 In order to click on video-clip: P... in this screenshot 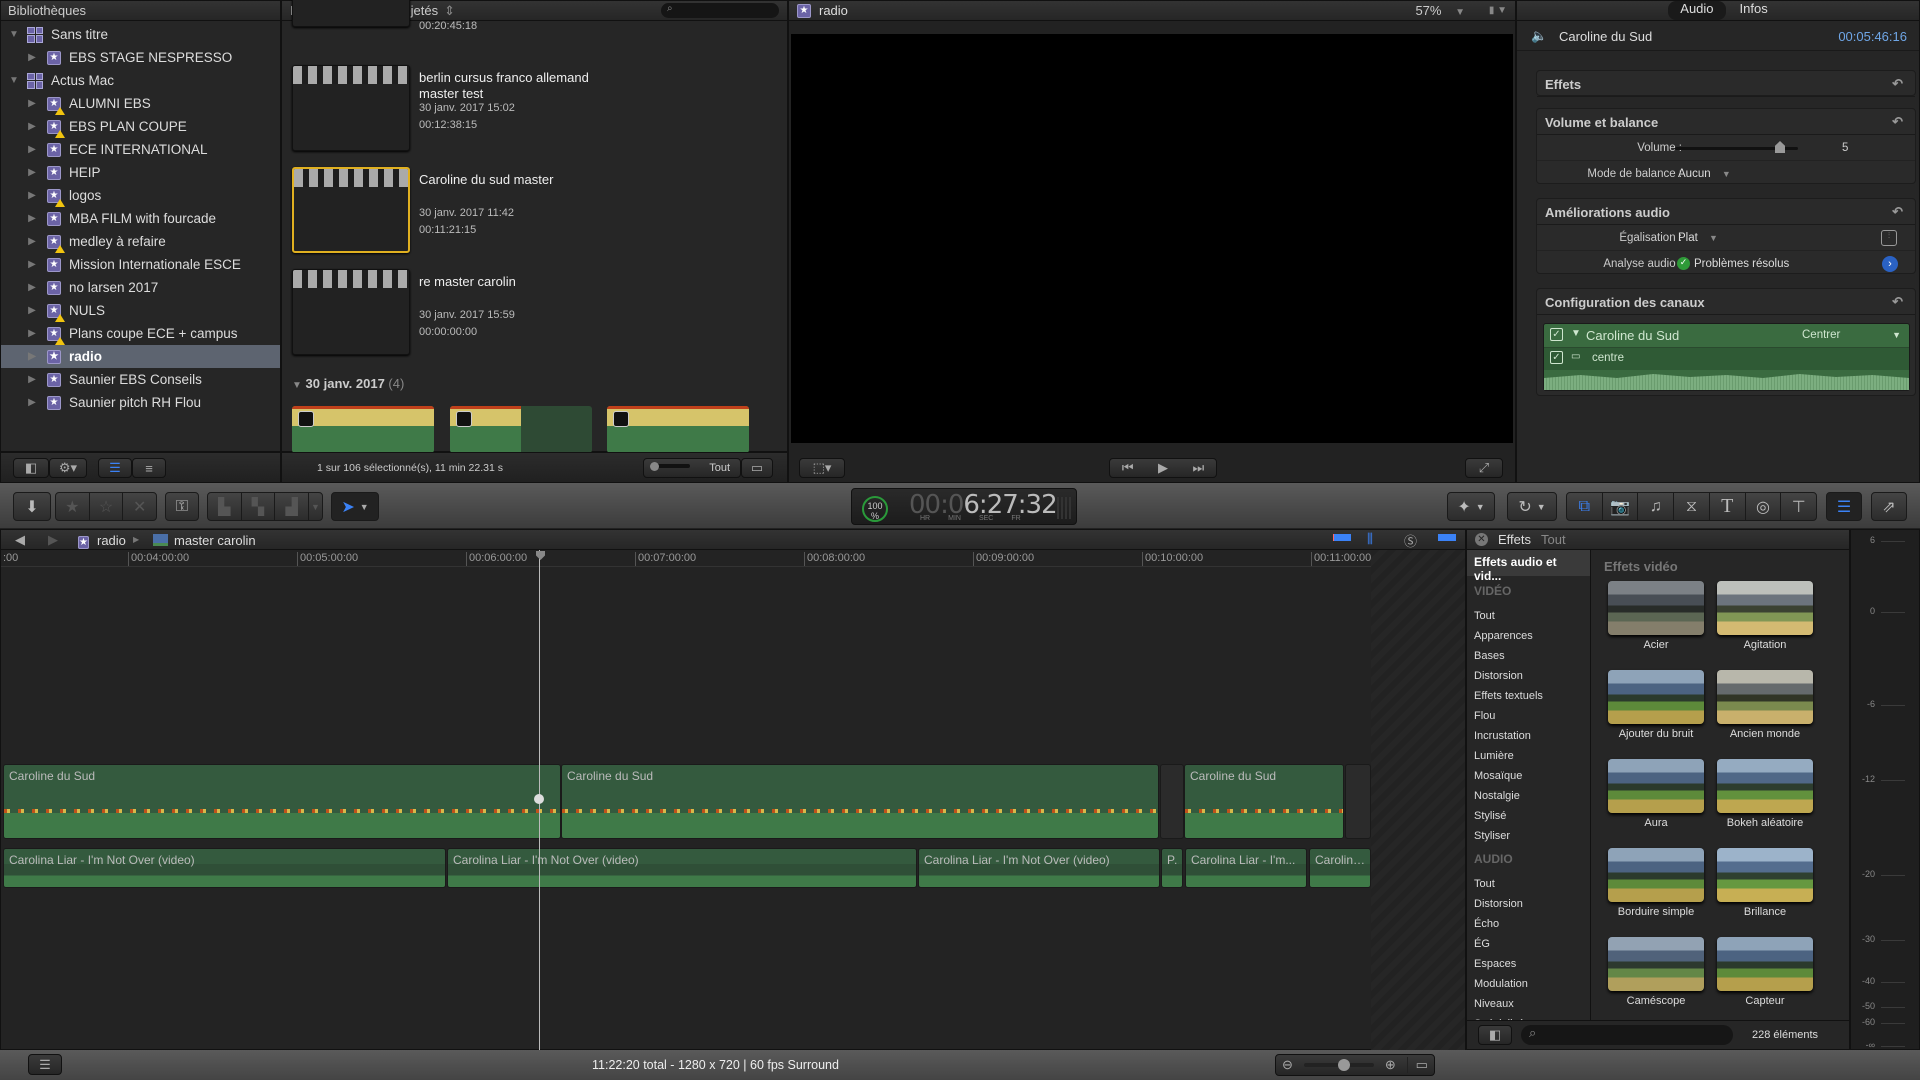, I will do `click(1172, 868)`.